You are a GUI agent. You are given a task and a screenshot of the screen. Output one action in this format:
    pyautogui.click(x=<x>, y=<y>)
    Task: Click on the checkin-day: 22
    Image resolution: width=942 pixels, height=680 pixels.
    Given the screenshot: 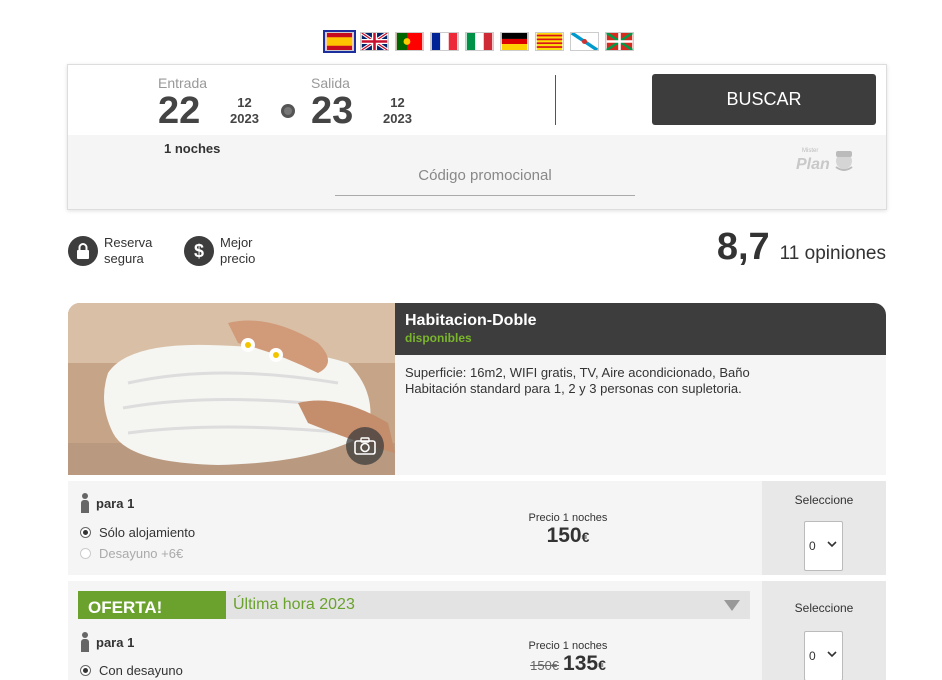 What is the action you would take?
    pyautogui.click(x=179, y=111)
    